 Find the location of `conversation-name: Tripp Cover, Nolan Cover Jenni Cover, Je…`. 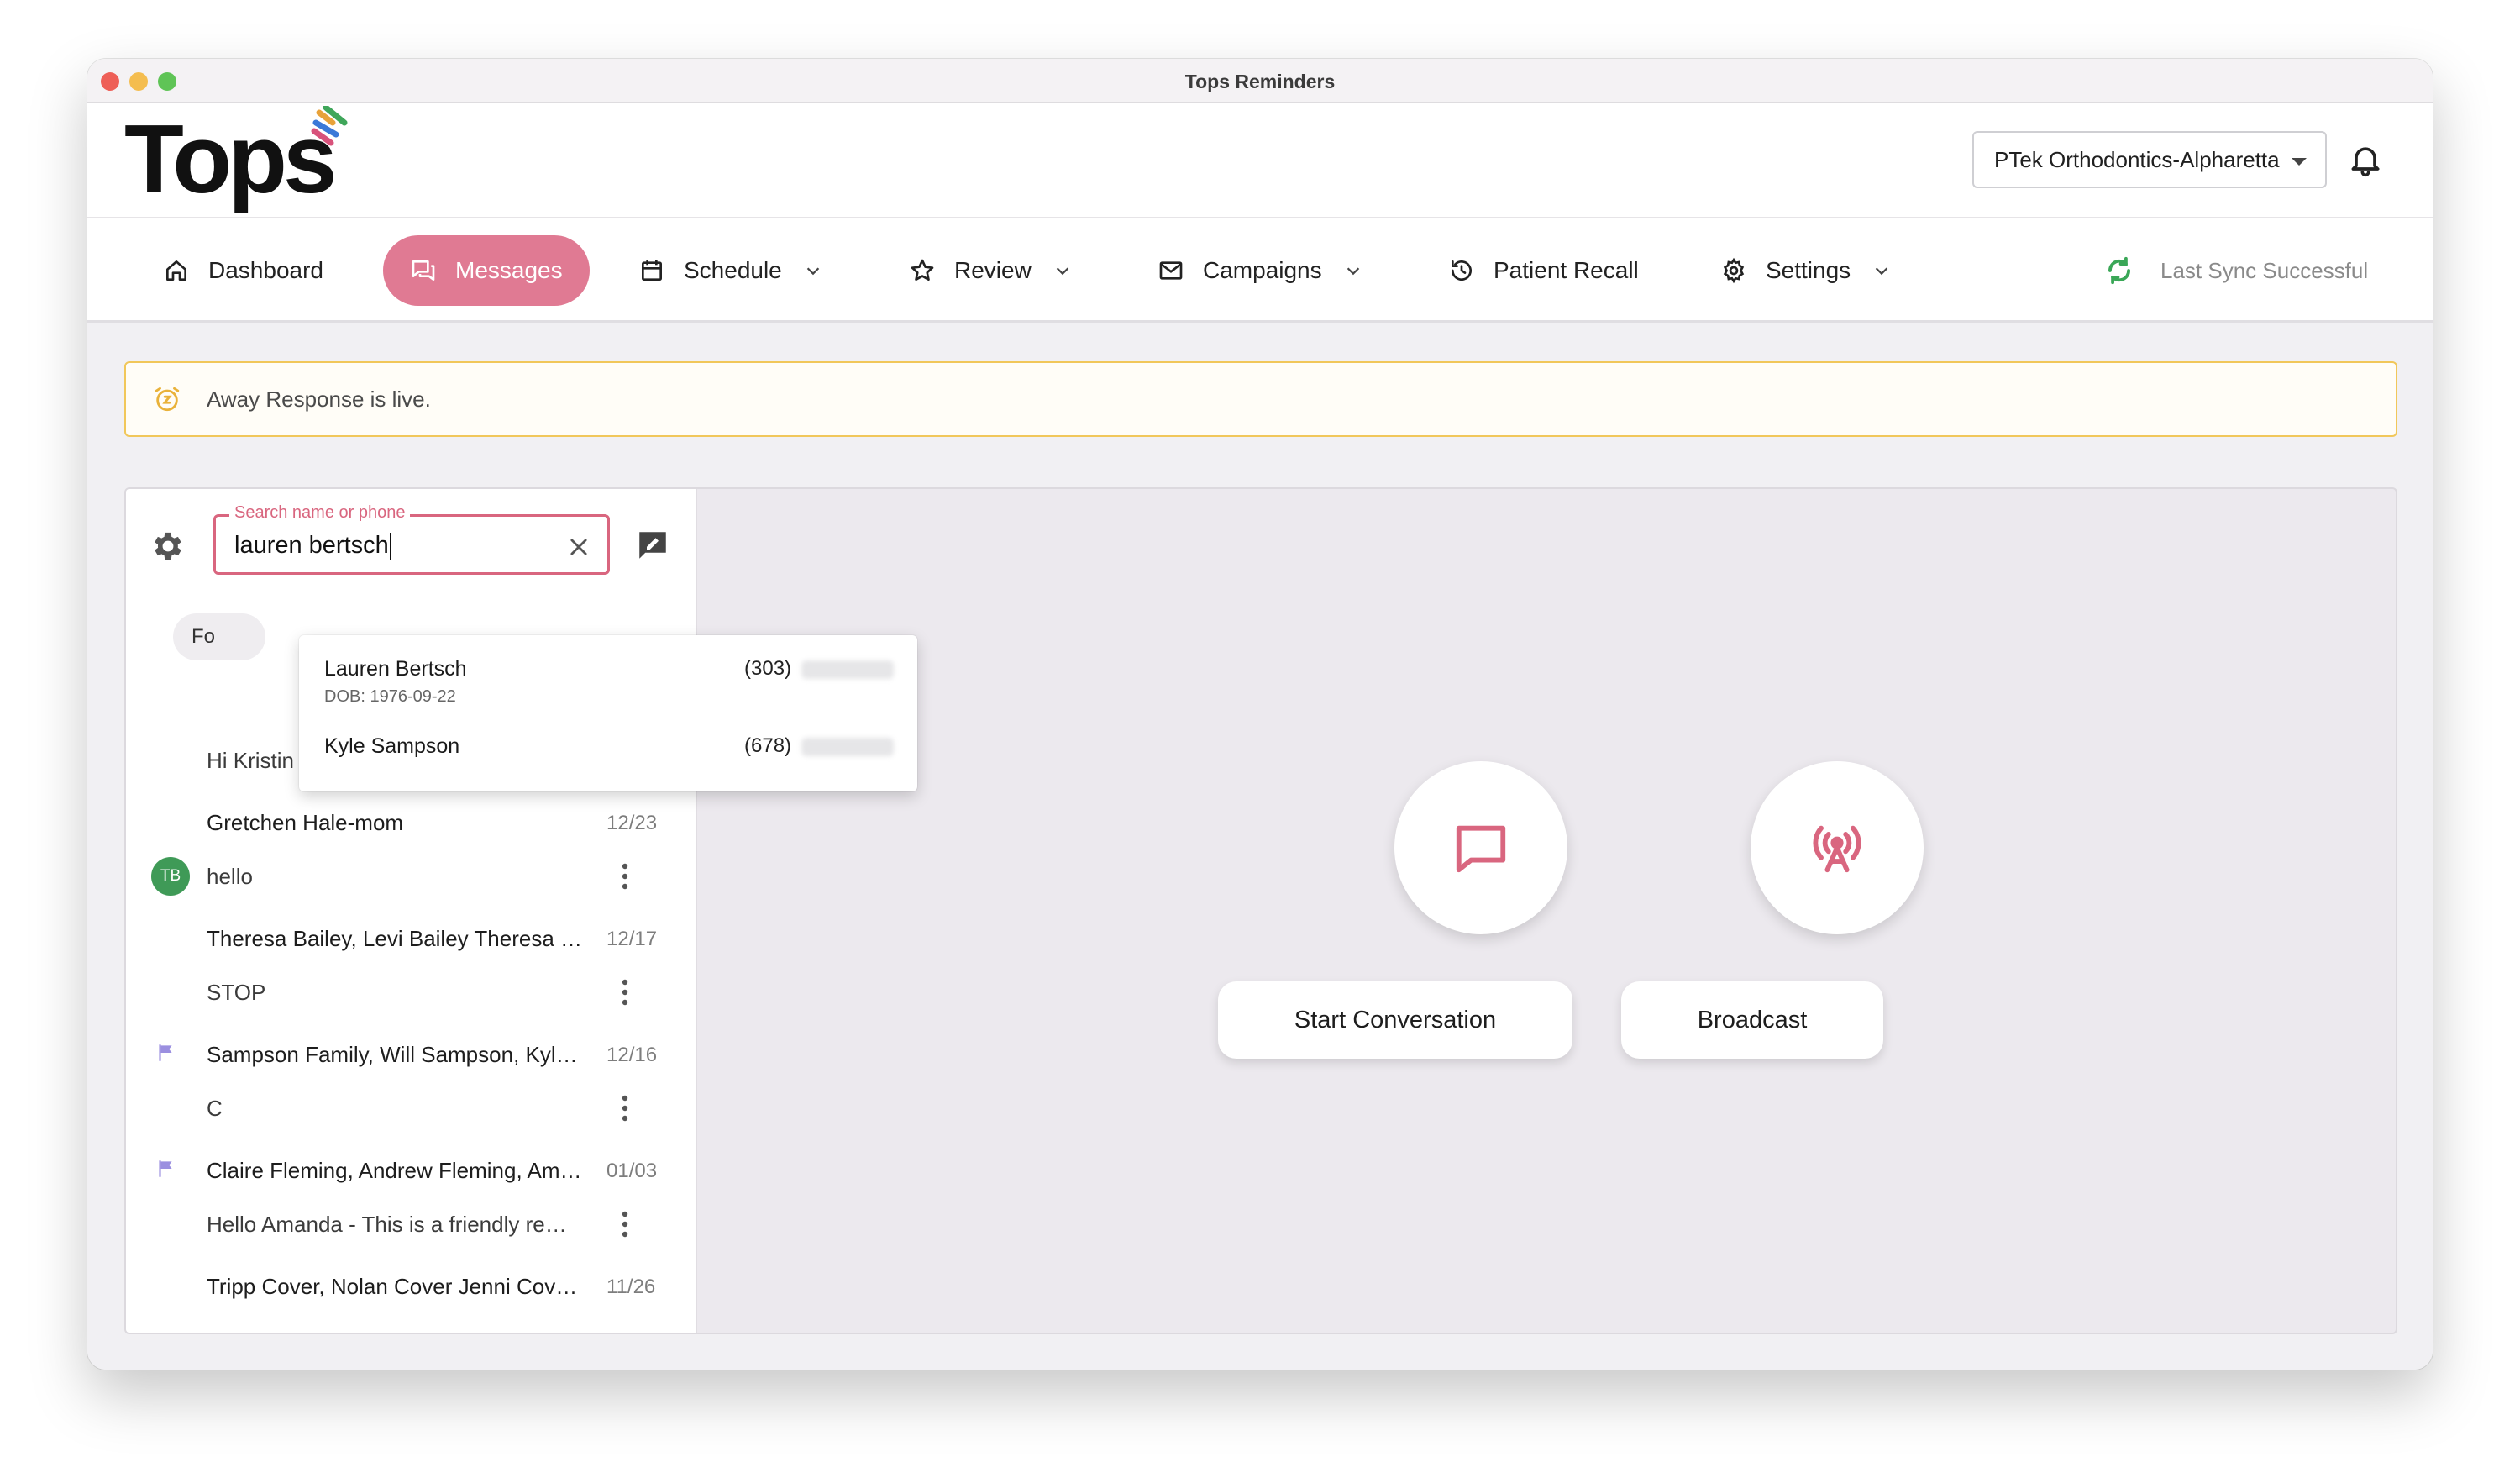

conversation-name: Tripp Cover, Nolan Cover Jenni Cover, Je… is located at coordinates (396, 1286).